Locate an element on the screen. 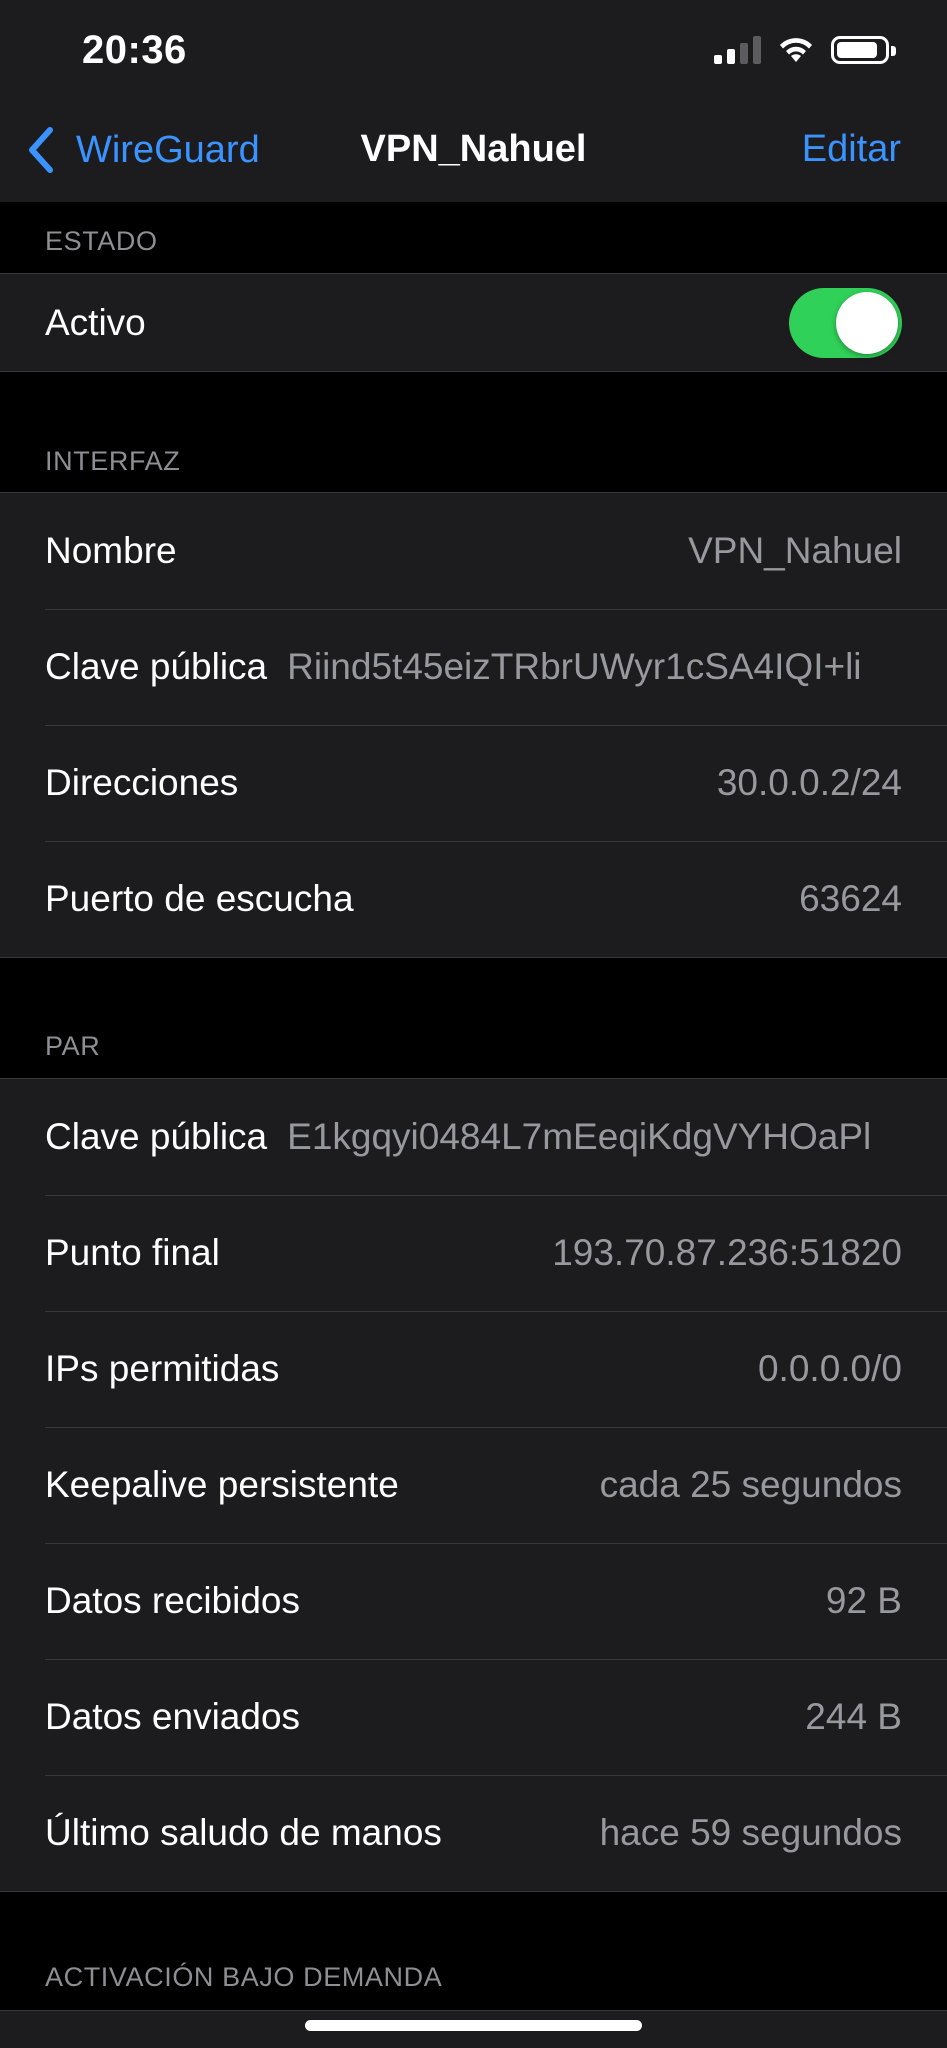 This screenshot has height=2048, width=947. status-icons is located at coordinates (805, 50).